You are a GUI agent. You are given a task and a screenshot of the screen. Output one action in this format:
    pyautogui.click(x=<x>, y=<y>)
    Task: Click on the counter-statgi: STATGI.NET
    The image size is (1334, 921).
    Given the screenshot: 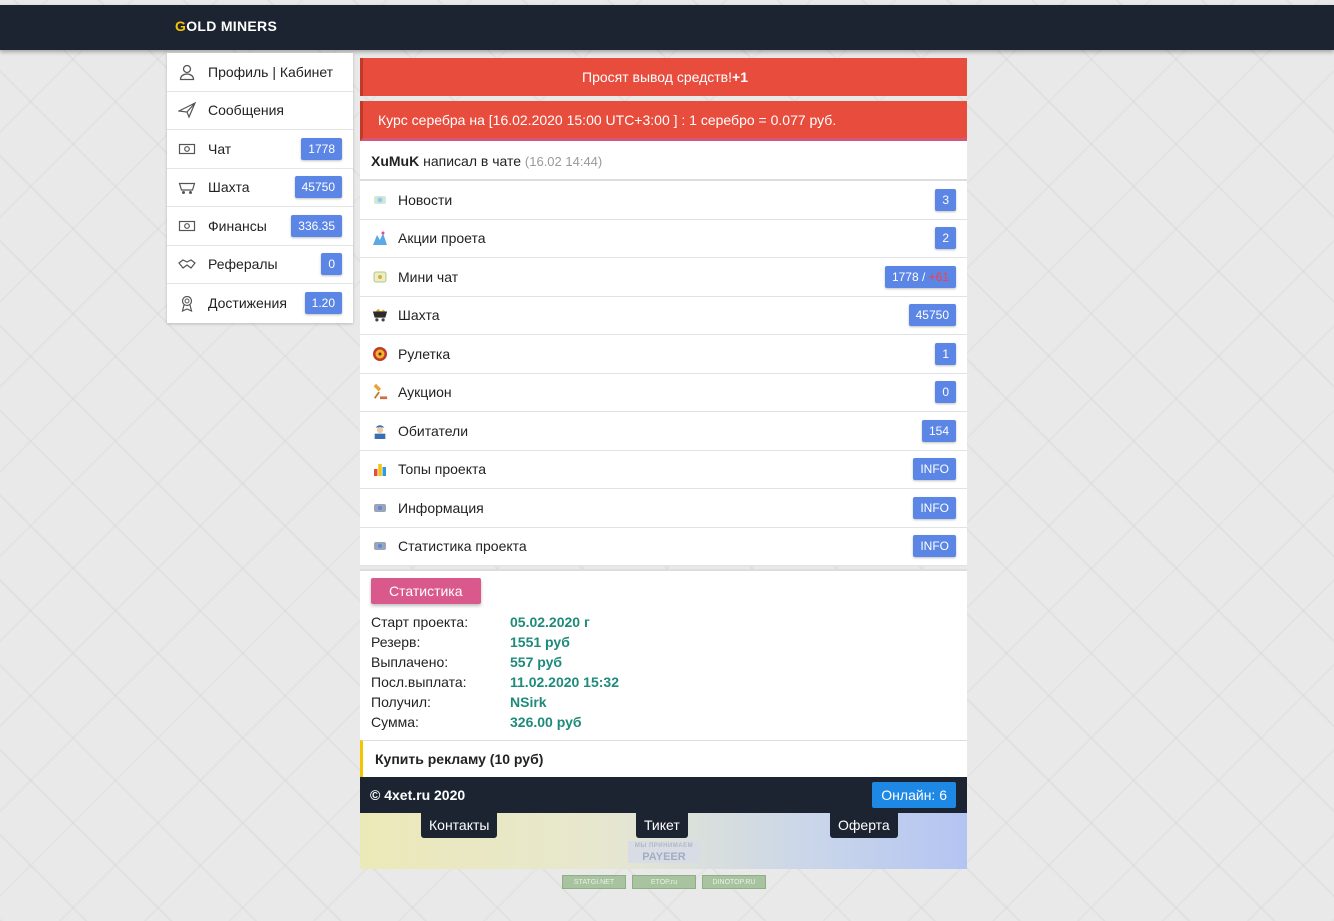 What is the action you would take?
    pyautogui.click(x=594, y=882)
    